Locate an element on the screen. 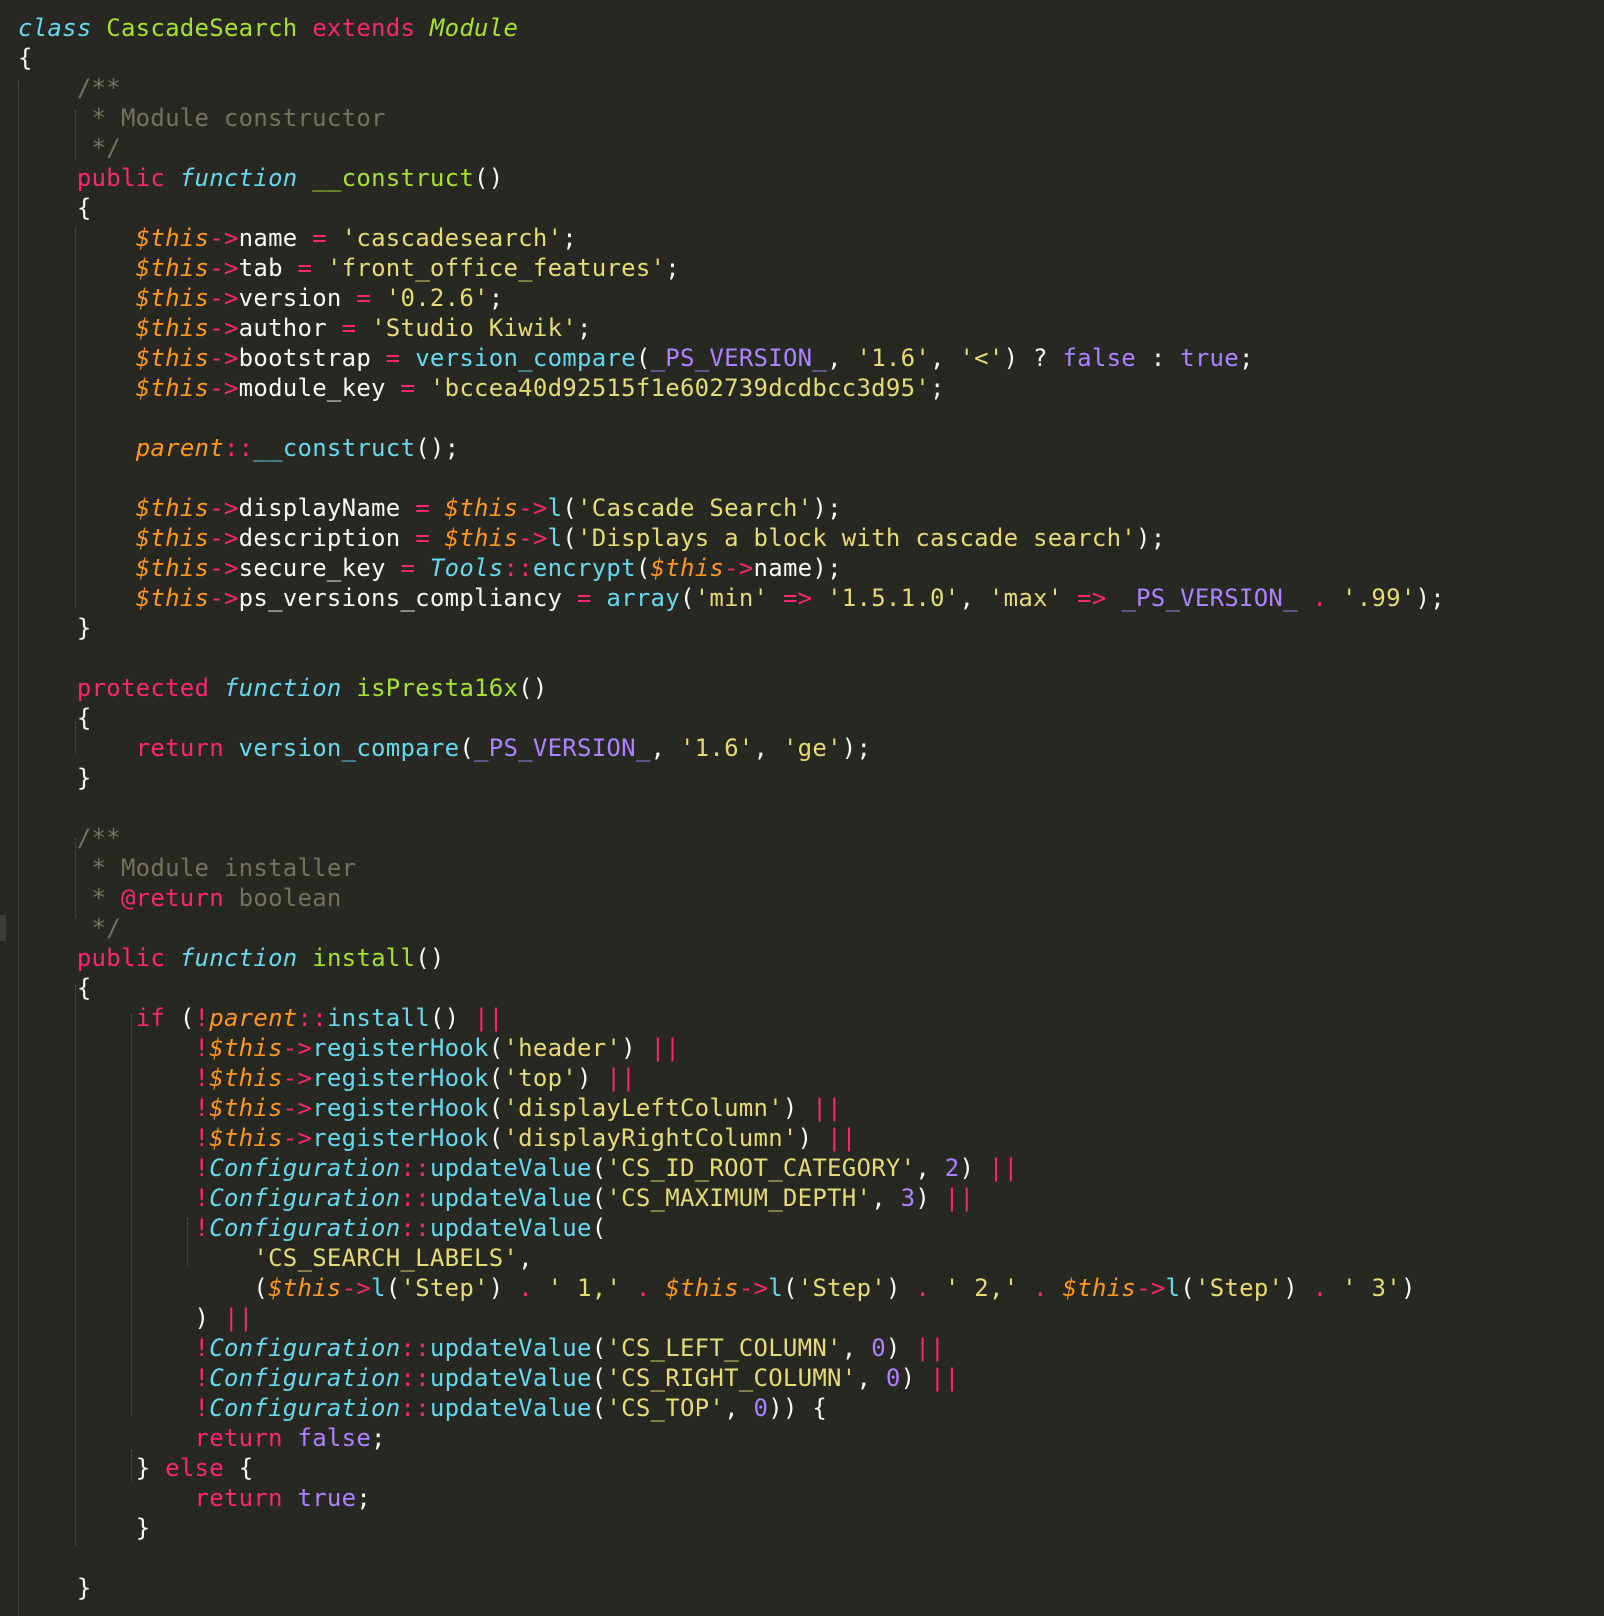  code-line: protected function isPresta16x() is located at coordinates (731, 688).